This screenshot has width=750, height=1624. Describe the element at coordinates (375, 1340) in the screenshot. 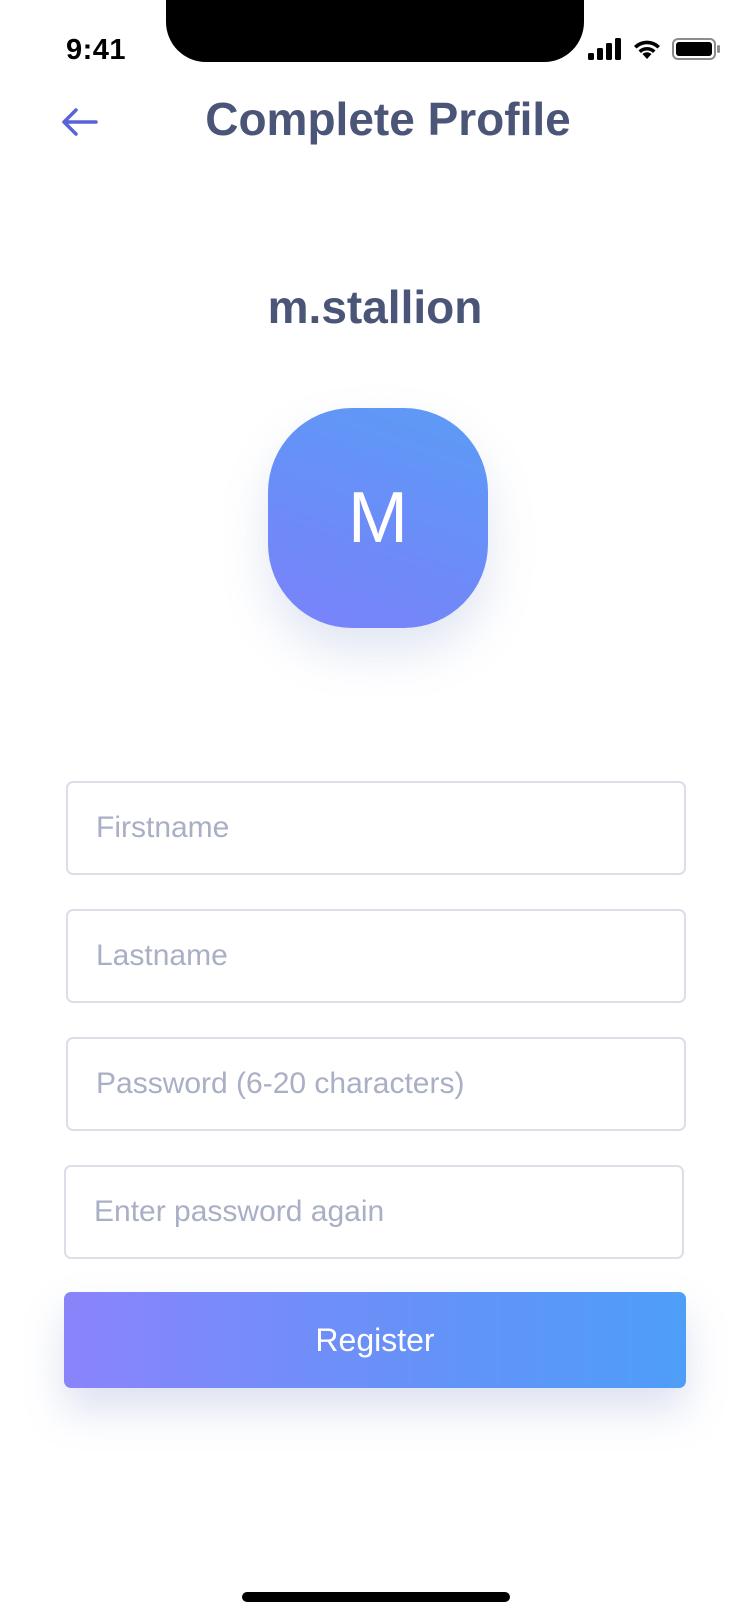

I see `register-button: Register` at that location.